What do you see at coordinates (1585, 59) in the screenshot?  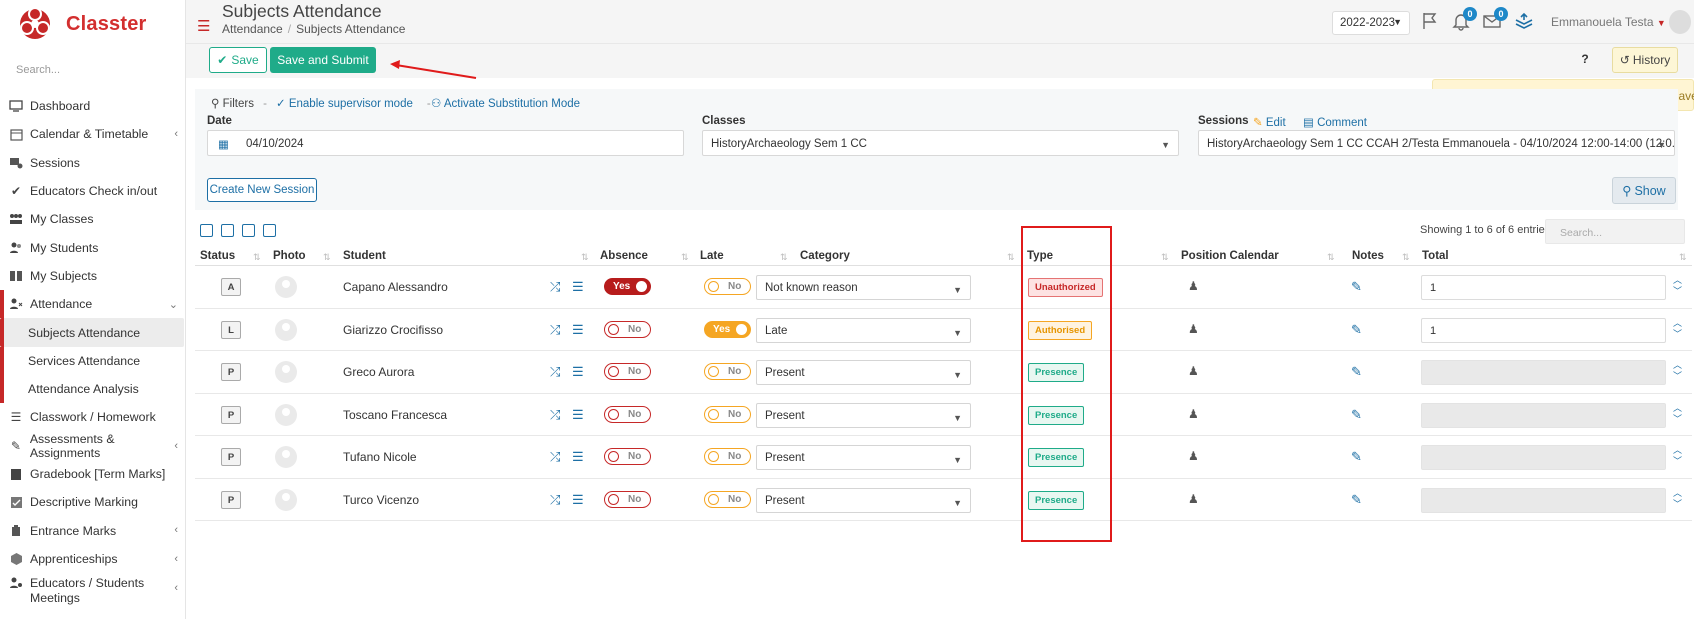 I see `help-button: ?` at bounding box center [1585, 59].